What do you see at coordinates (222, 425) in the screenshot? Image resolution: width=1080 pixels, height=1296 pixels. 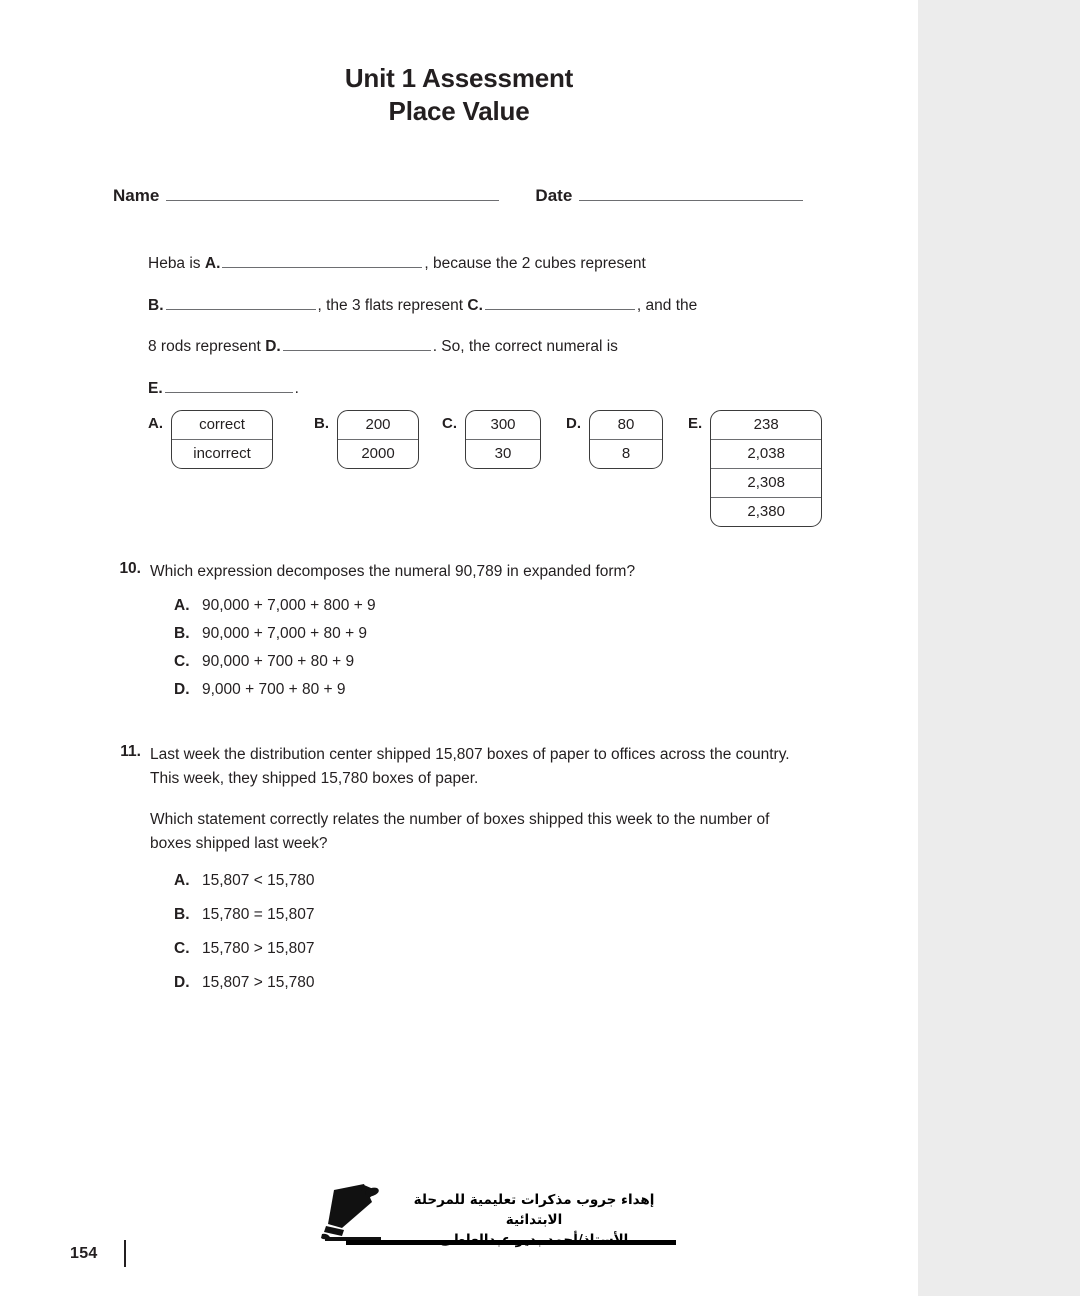 I see `choice-cell: correct` at bounding box center [222, 425].